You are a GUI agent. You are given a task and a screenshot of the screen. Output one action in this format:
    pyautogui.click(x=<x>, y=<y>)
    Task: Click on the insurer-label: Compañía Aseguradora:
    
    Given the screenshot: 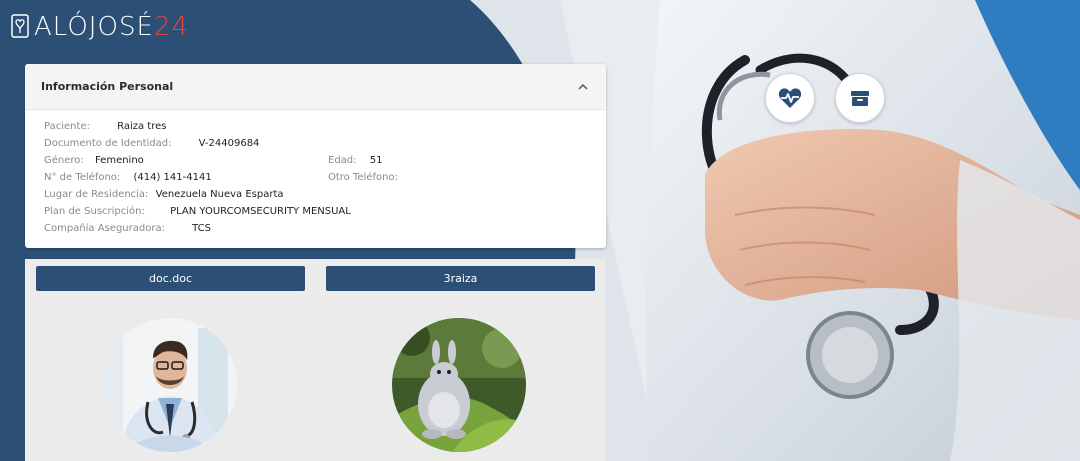 What is the action you would take?
    pyautogui.click(x=104, y=228)
    